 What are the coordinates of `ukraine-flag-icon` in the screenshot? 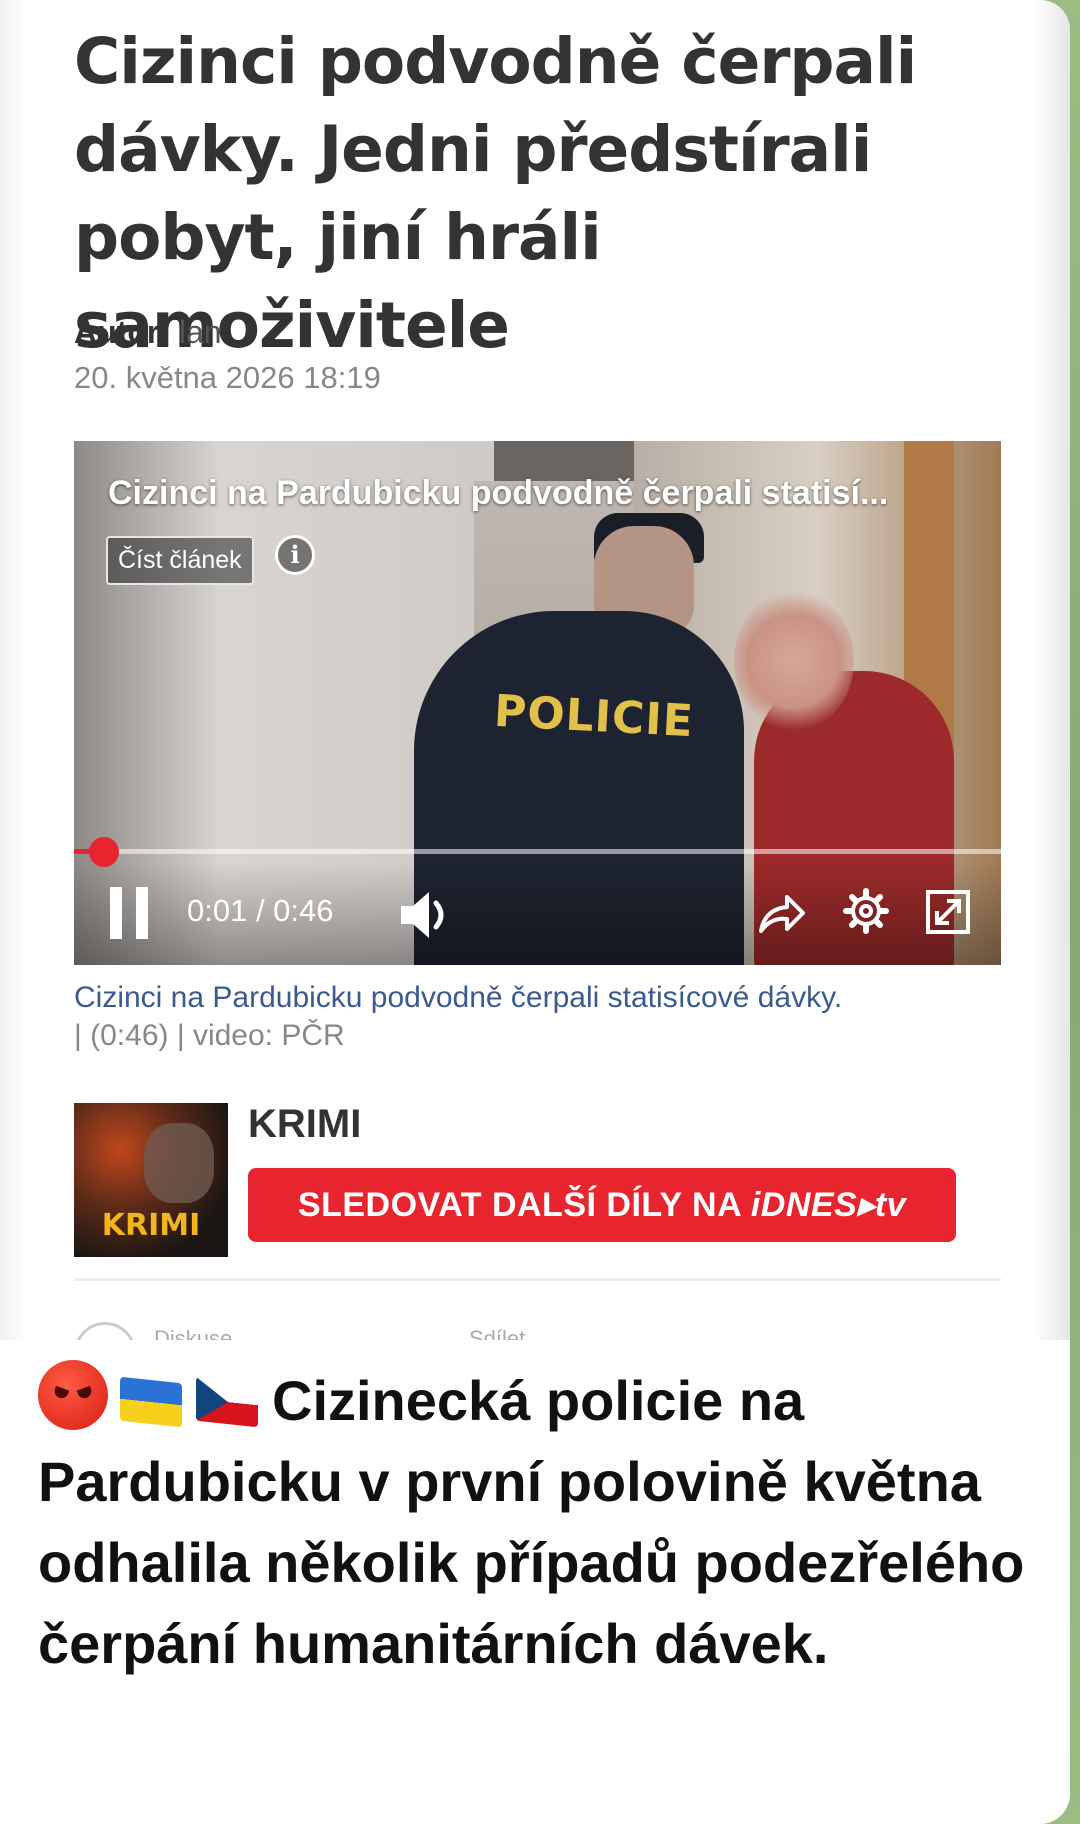 It's located at (151, 1402).